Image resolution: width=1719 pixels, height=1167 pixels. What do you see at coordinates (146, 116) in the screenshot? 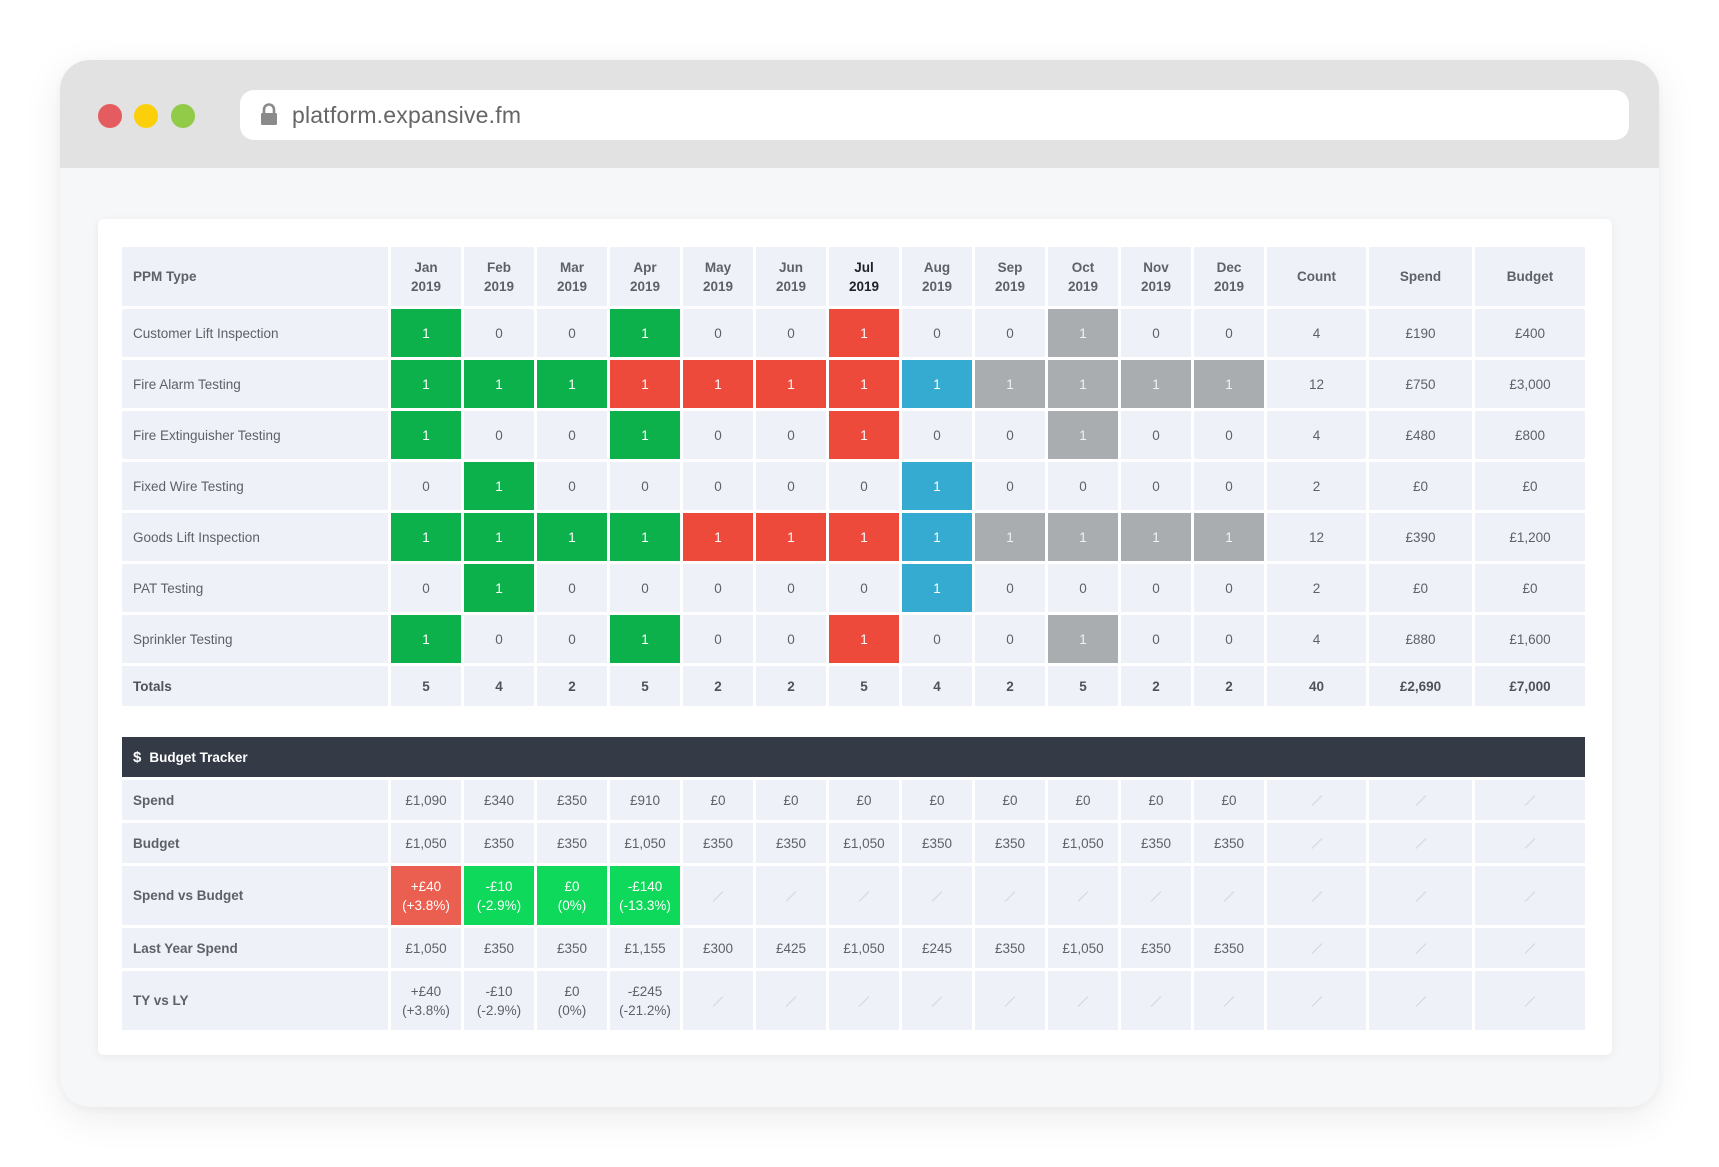
I see `minimize-window-button` at bounding box center [146, 116].